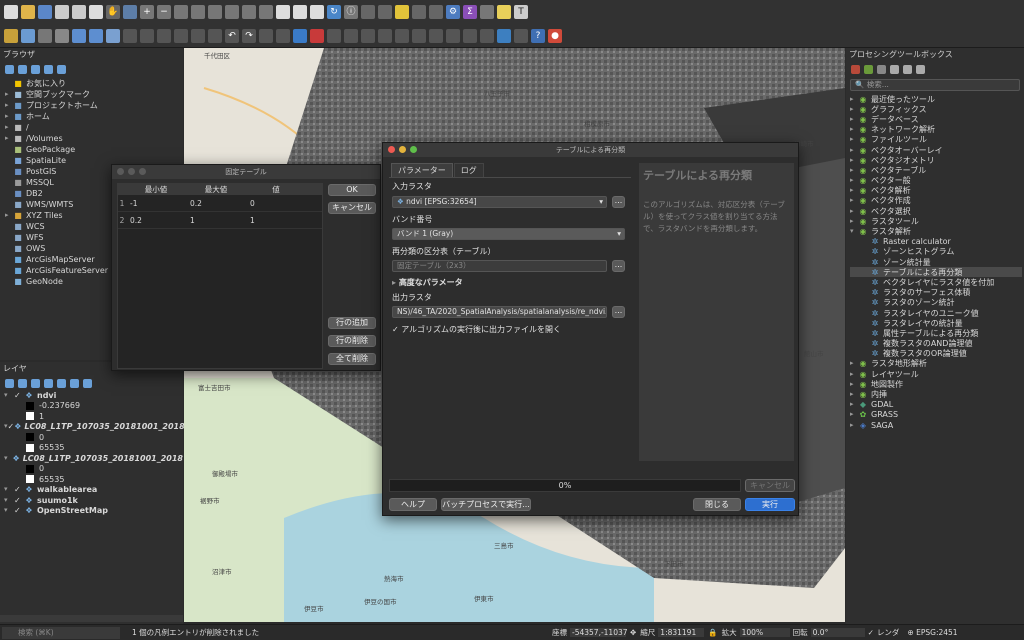 This screenshot has height=640, width=1024. I want to click on cell-max: 1, so click(216, 220).